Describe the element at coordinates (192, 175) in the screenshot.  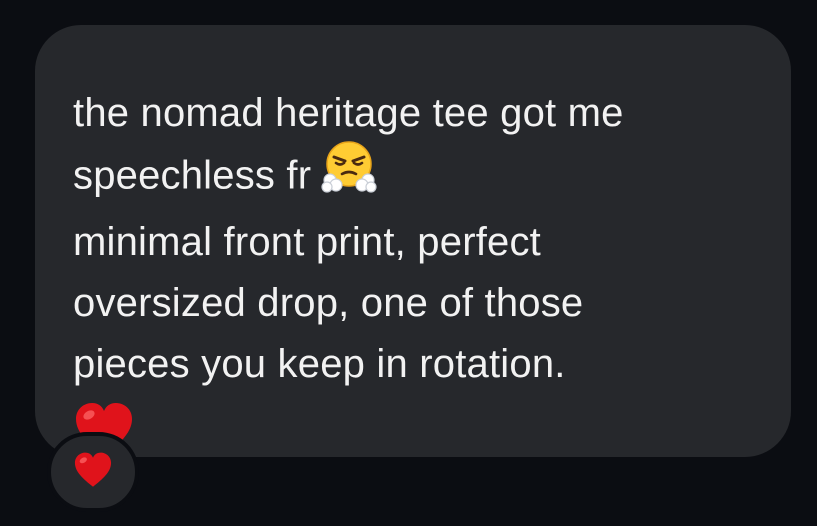
I see `message-line-2-text: speechless fr` at that location.